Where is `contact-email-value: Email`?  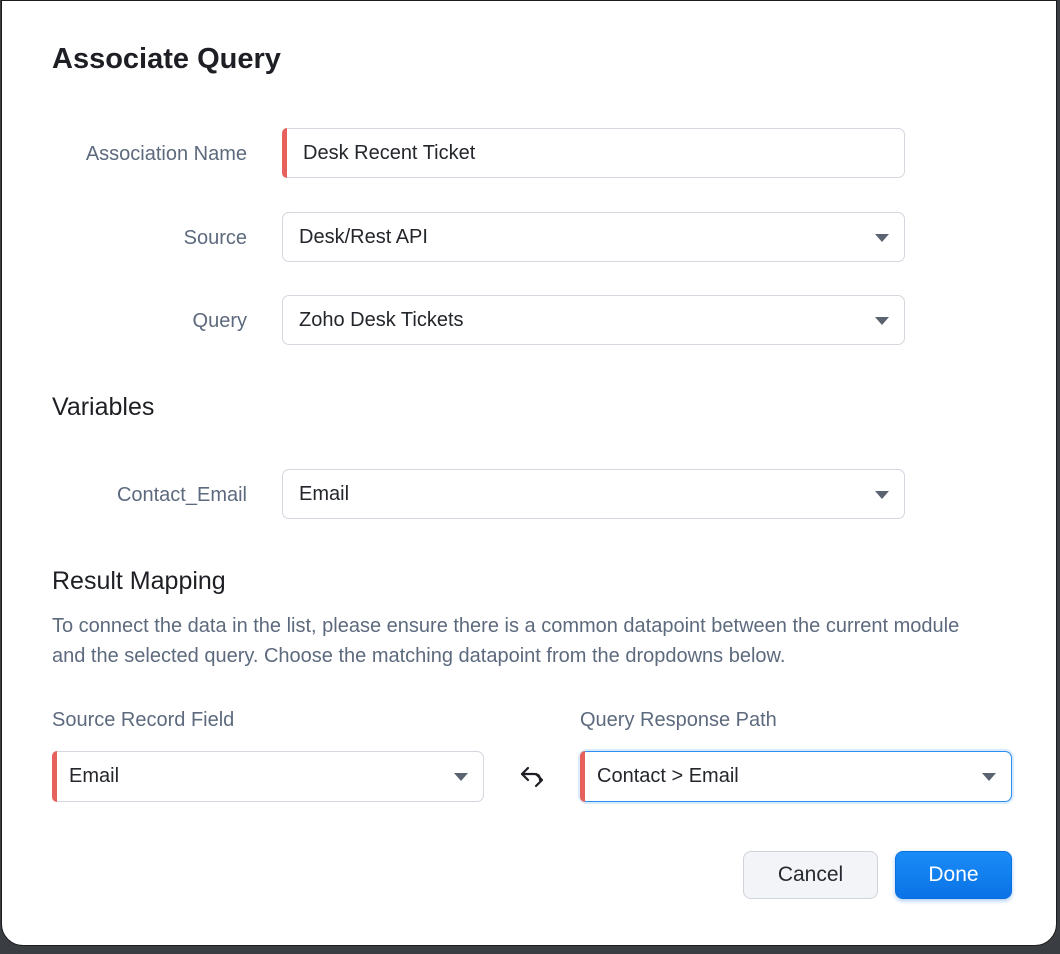
contact-email-value: Email is located at coordinates (324, 494).